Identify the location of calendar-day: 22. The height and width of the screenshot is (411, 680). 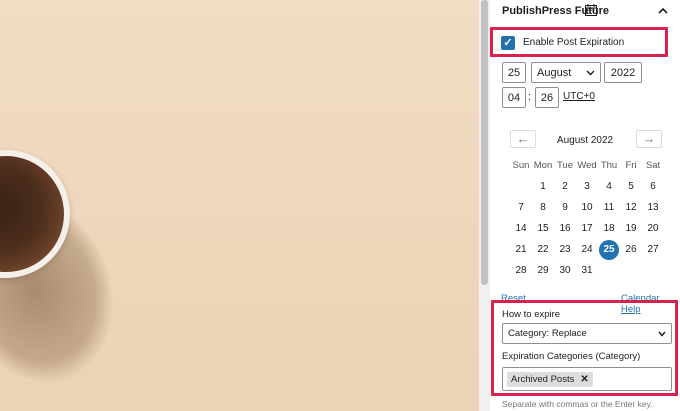
(543, 249).